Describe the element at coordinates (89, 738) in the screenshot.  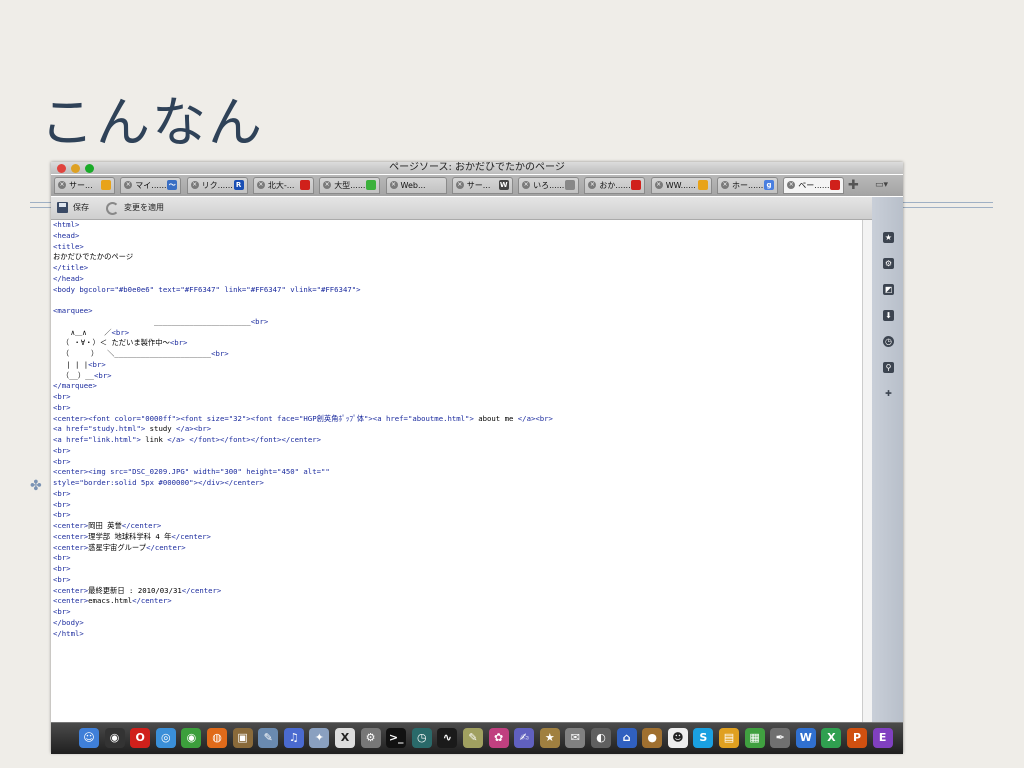
I see `finder-icon: ☺` at that location.